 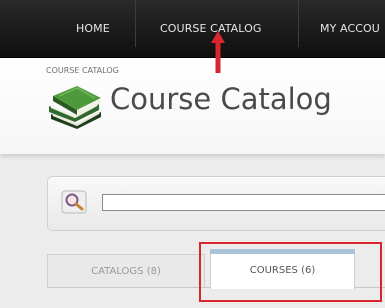 What do you see at coordinates (126, 270) in the screenshot?
I see `tab-catalogs: CATALOGS (8)` at bounding box center [126, 270].